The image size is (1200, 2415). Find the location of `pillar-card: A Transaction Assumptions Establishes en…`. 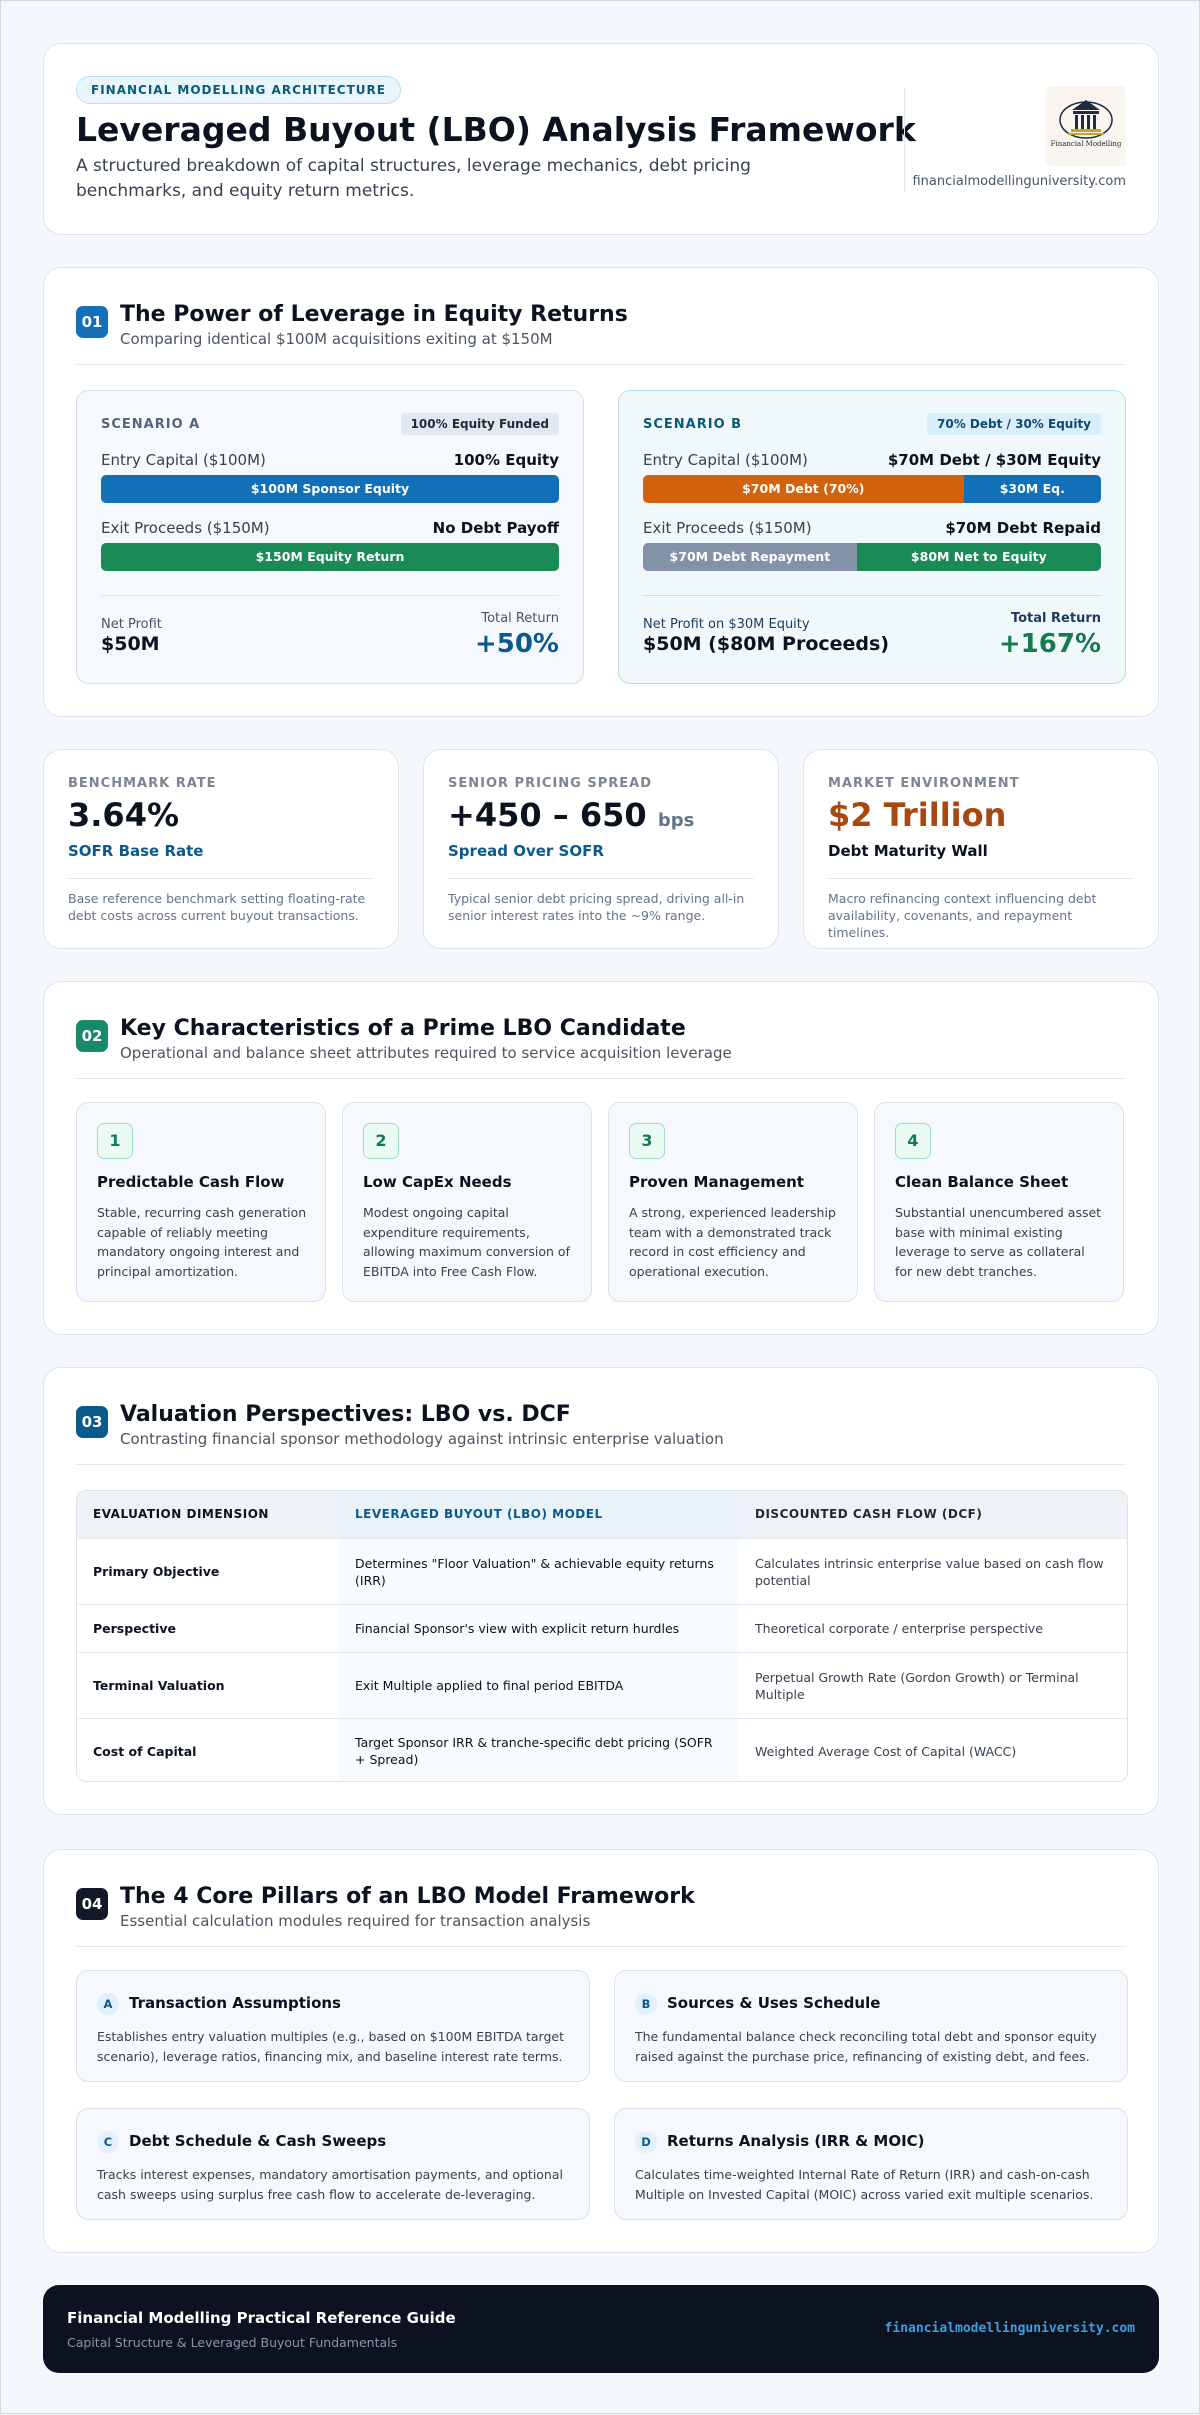

pillar-card: A Transaction Assumptions Establishes en… is located at coordinates (333, 2026).